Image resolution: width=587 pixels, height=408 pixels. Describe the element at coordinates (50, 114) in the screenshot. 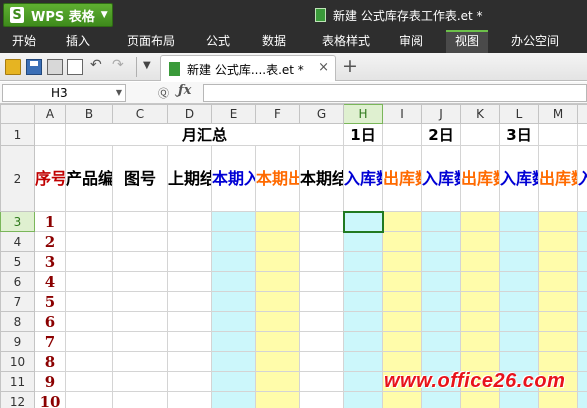

I see `column-header-a: A` at that location.